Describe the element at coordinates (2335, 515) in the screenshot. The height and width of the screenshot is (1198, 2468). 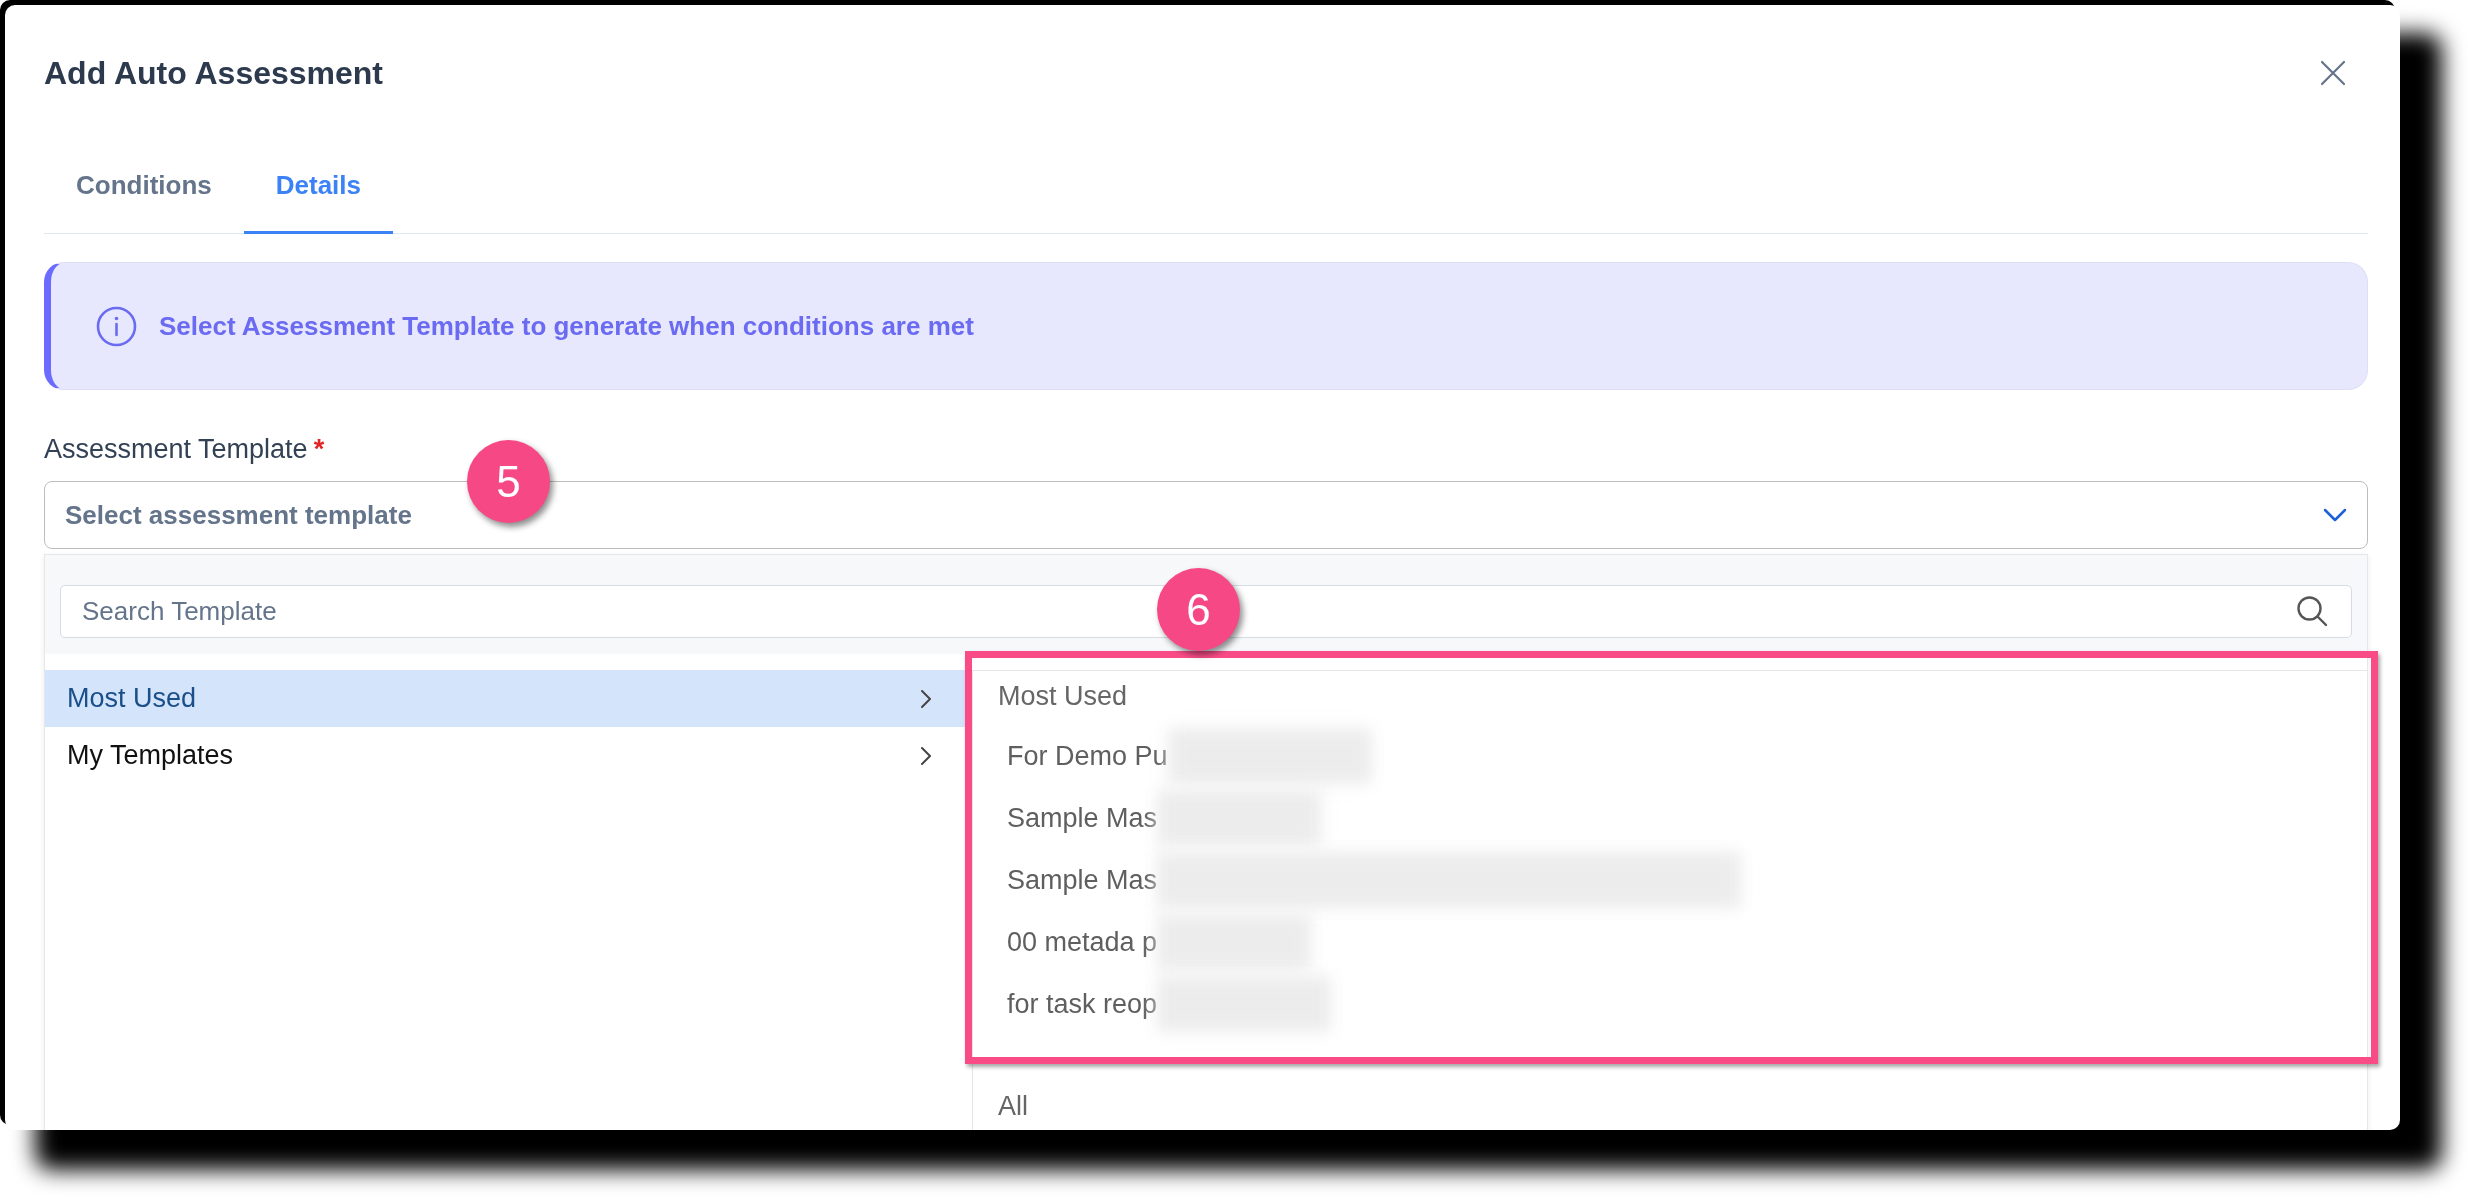
I see `chevron-down-icon` at that location.